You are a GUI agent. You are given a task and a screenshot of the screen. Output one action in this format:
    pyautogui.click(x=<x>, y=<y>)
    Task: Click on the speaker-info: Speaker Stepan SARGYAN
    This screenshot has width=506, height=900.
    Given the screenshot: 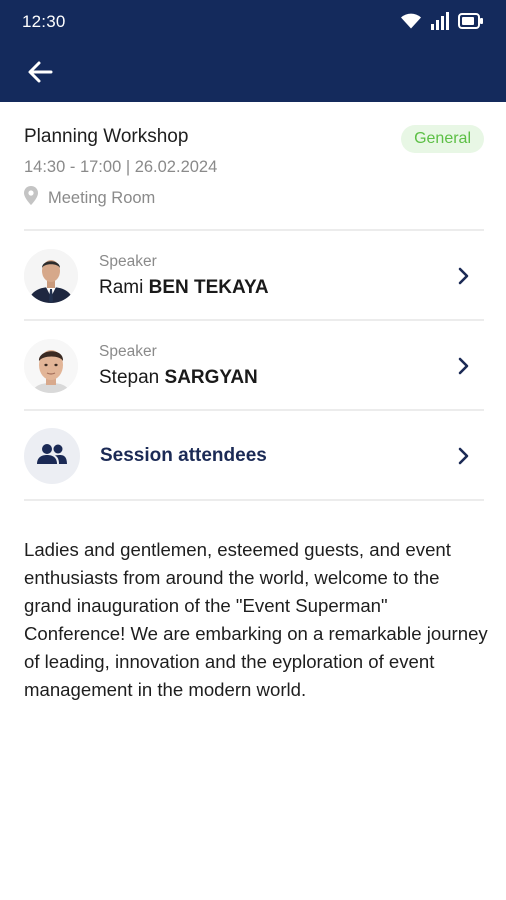 What is the action you would take?
    pyautogui.click(x=275, y=366)
    